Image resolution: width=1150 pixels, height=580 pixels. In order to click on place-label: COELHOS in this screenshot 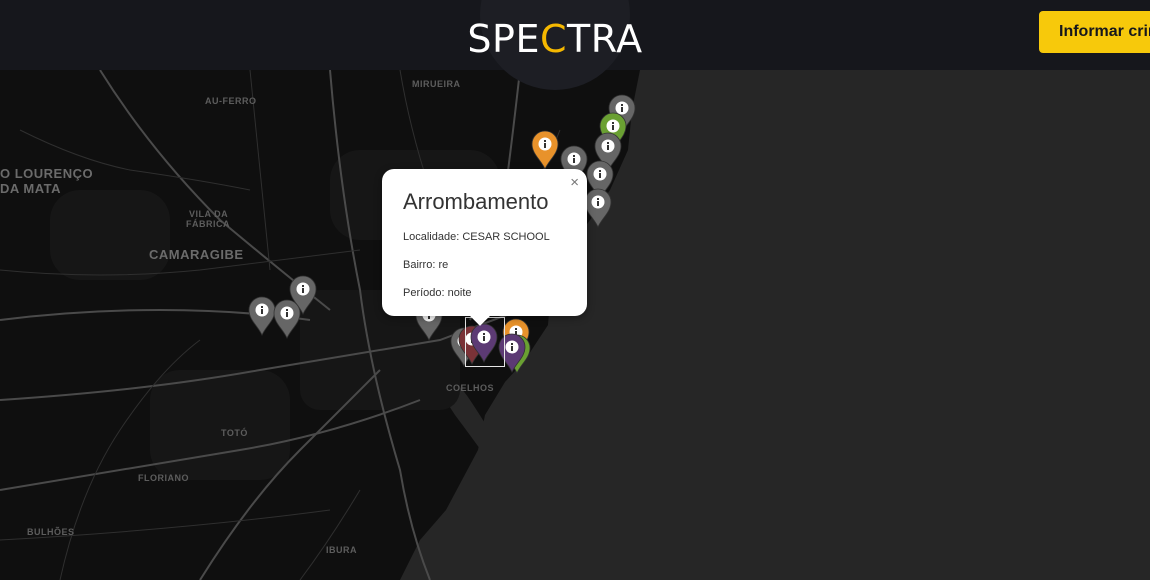, I will do `click(470, 388)`.